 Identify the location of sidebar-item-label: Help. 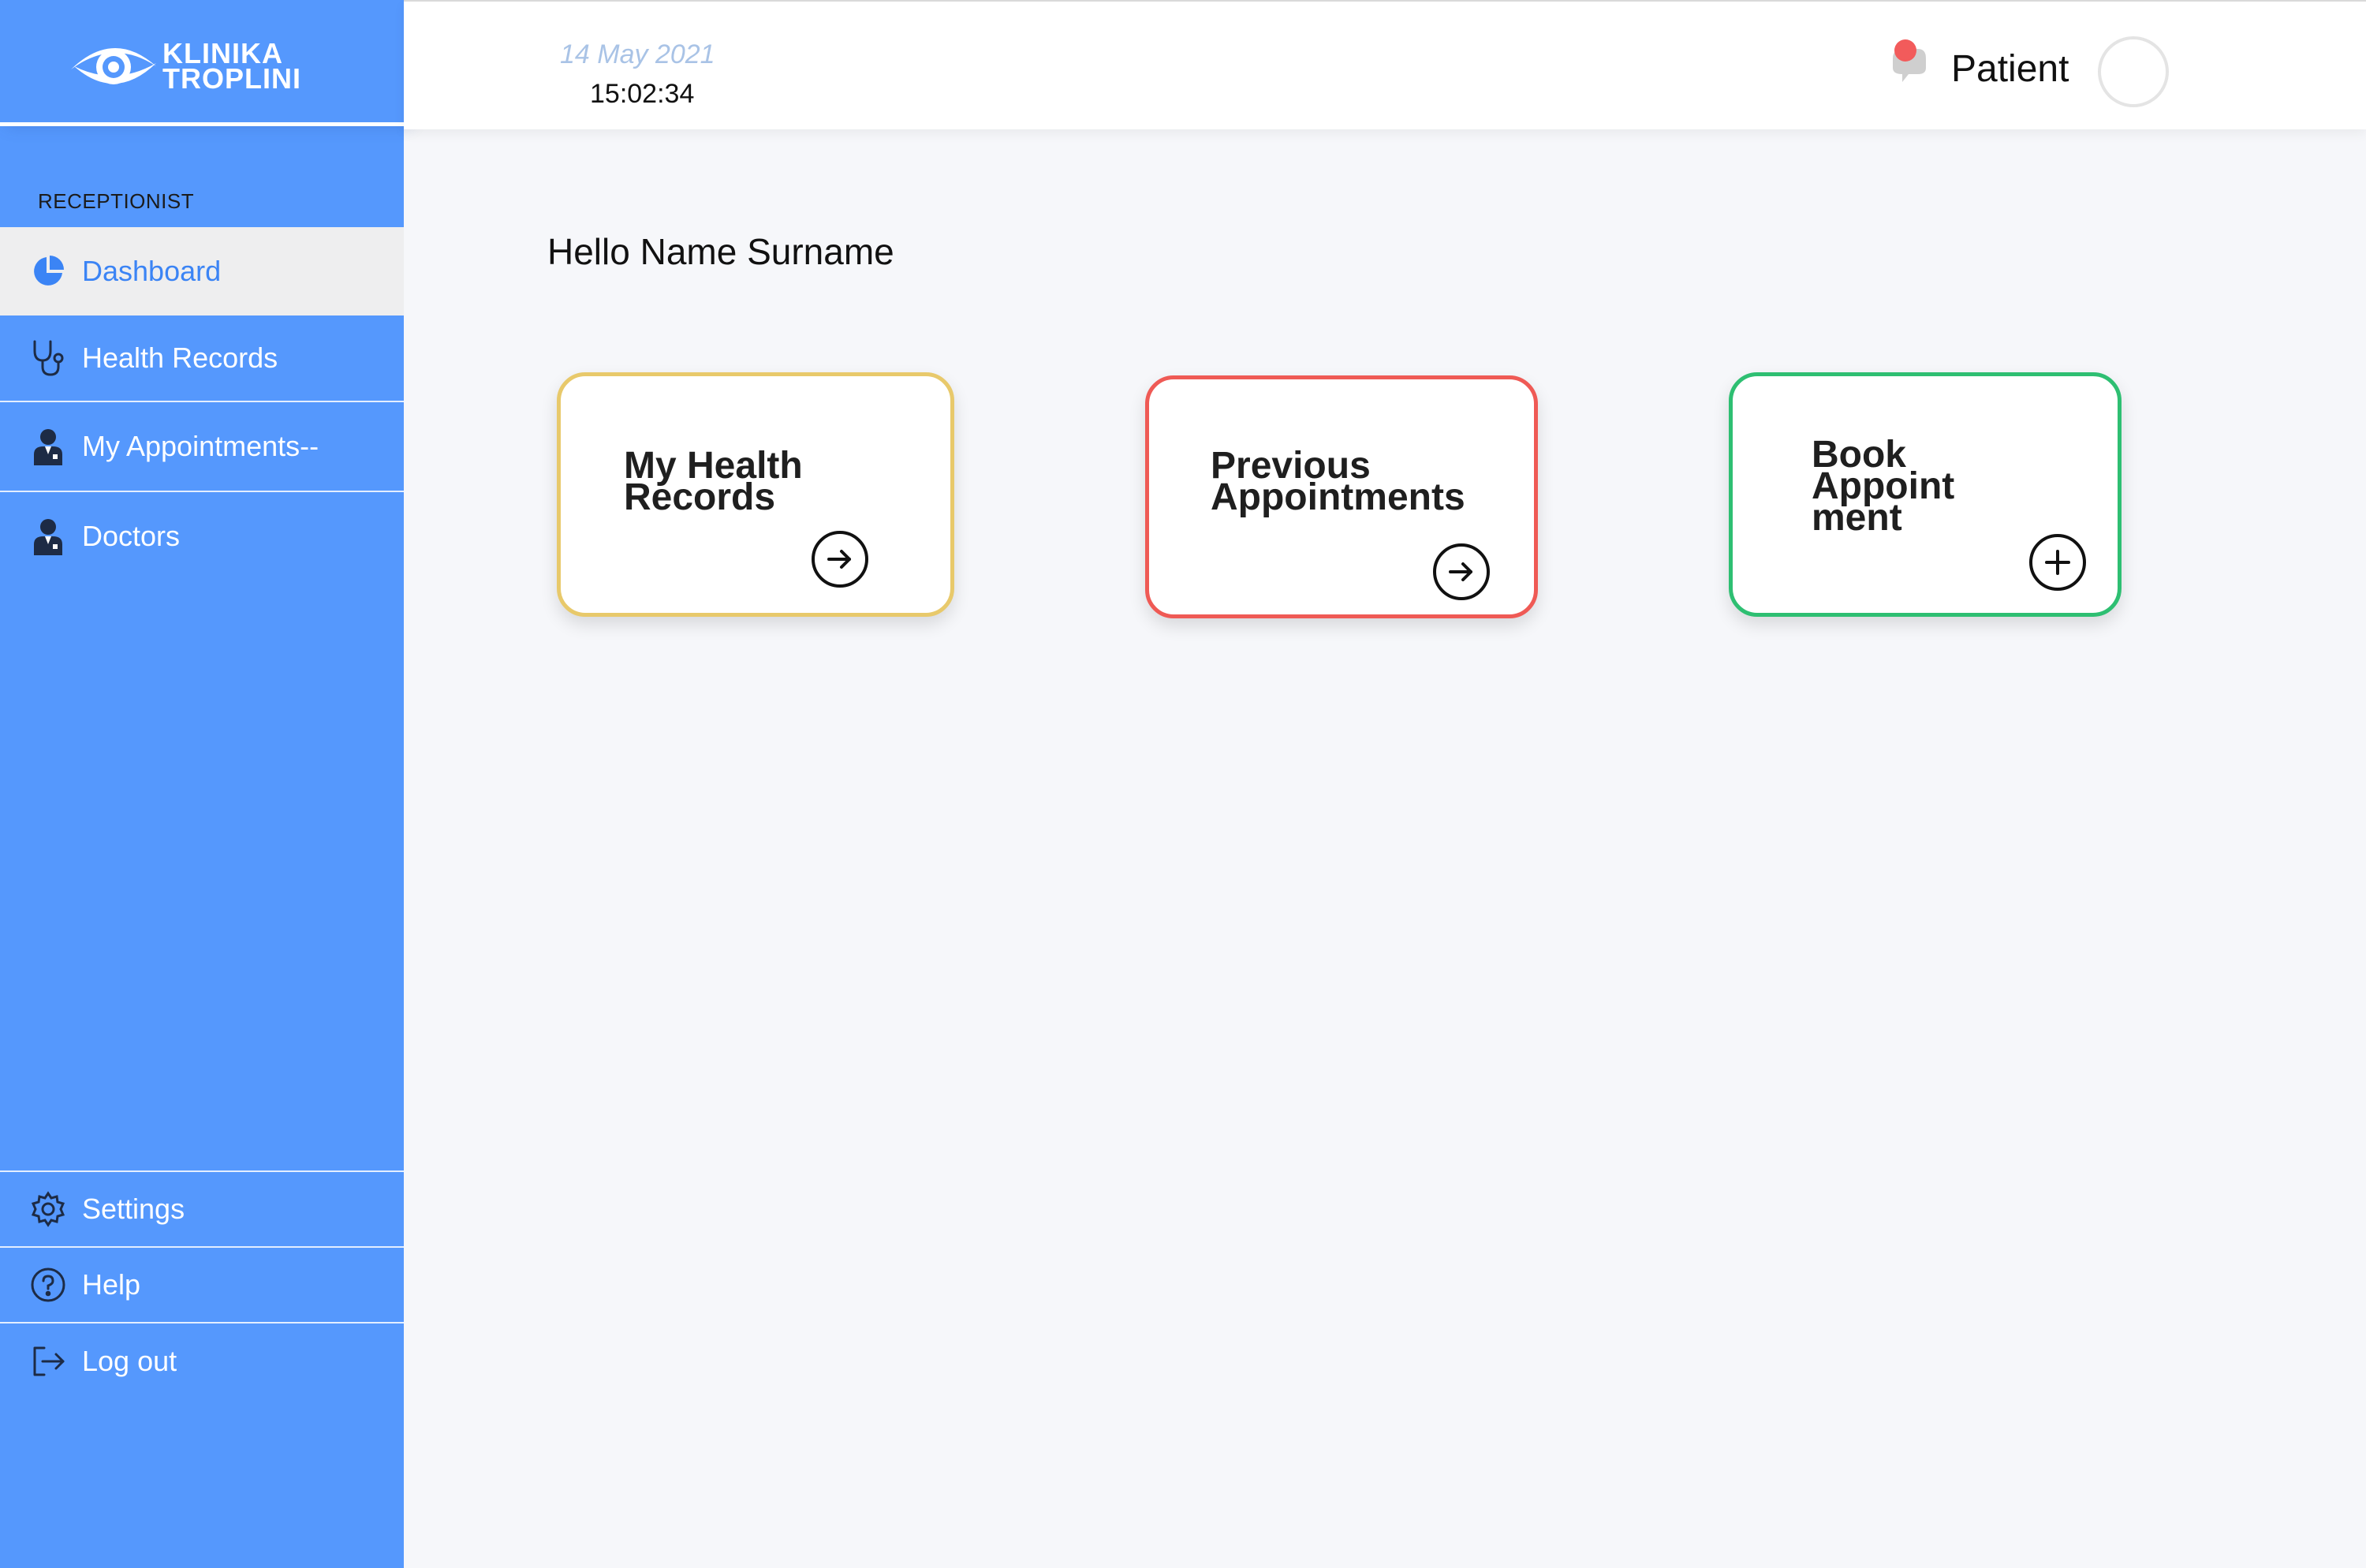
(111, 1284).